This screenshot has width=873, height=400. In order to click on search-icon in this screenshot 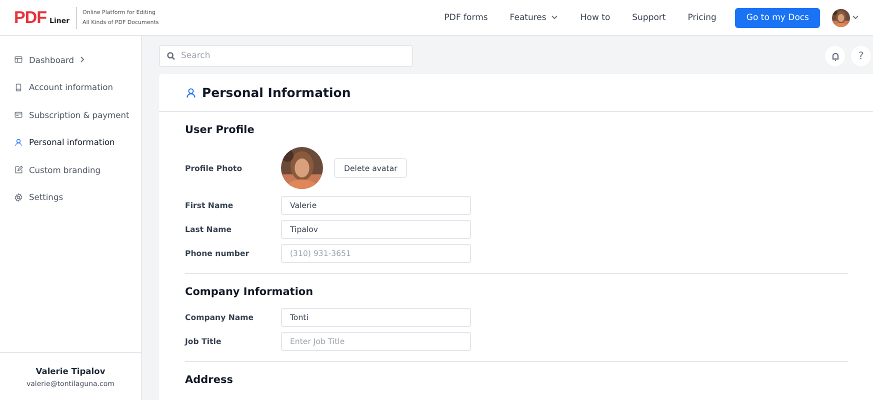, I will do `click(171, 56)`.